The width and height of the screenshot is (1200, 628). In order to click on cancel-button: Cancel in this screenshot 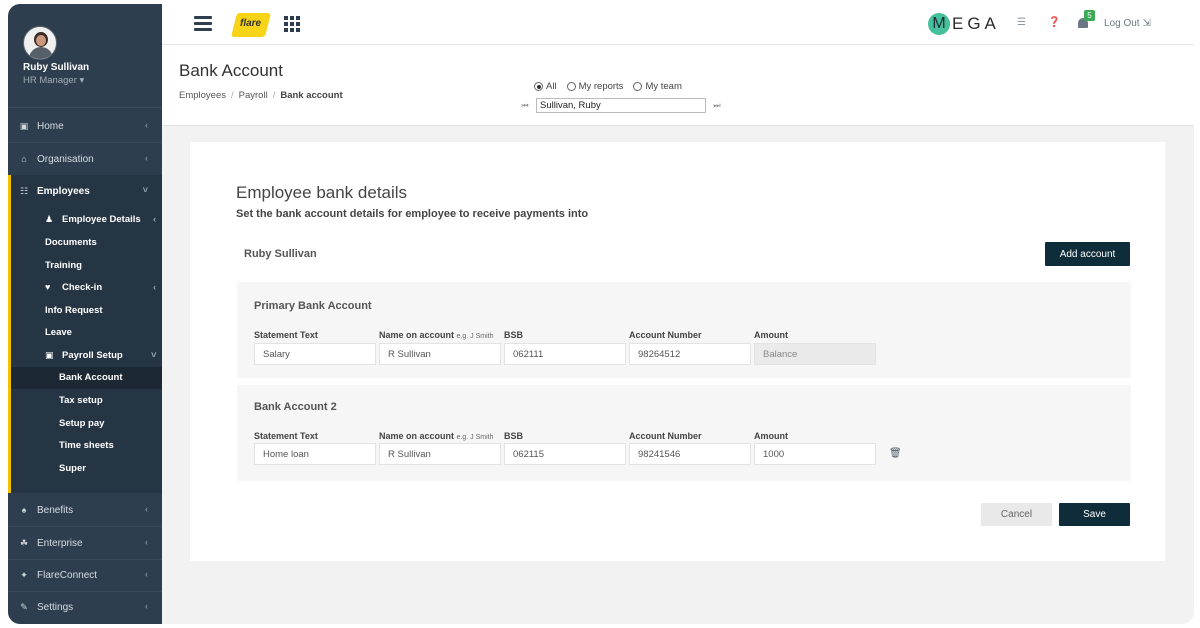, I will do `click(1016, 514)`.